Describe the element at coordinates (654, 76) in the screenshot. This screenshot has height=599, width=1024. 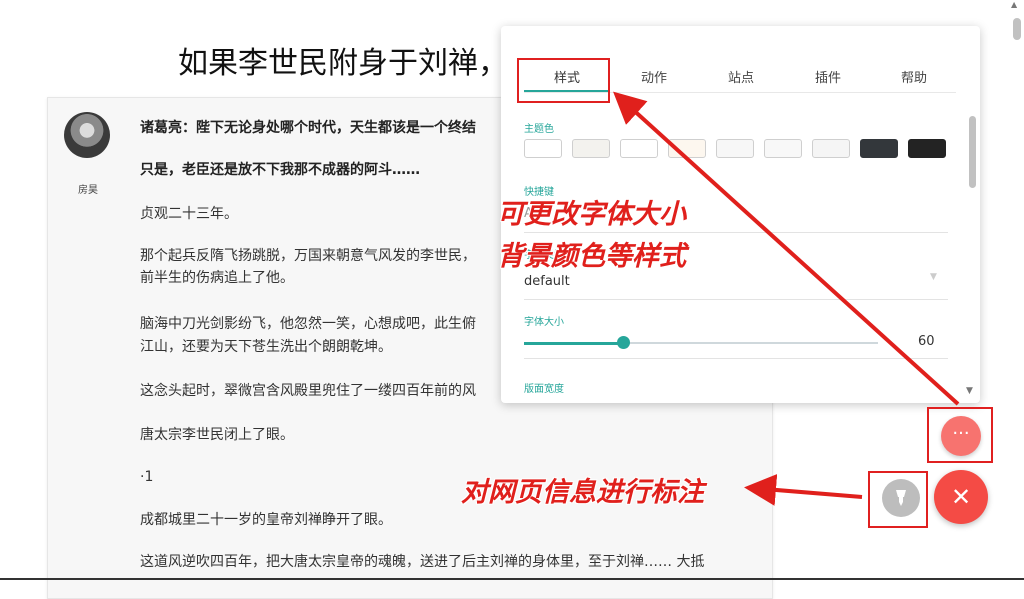
I see `tab-actions: 动作` at that location.